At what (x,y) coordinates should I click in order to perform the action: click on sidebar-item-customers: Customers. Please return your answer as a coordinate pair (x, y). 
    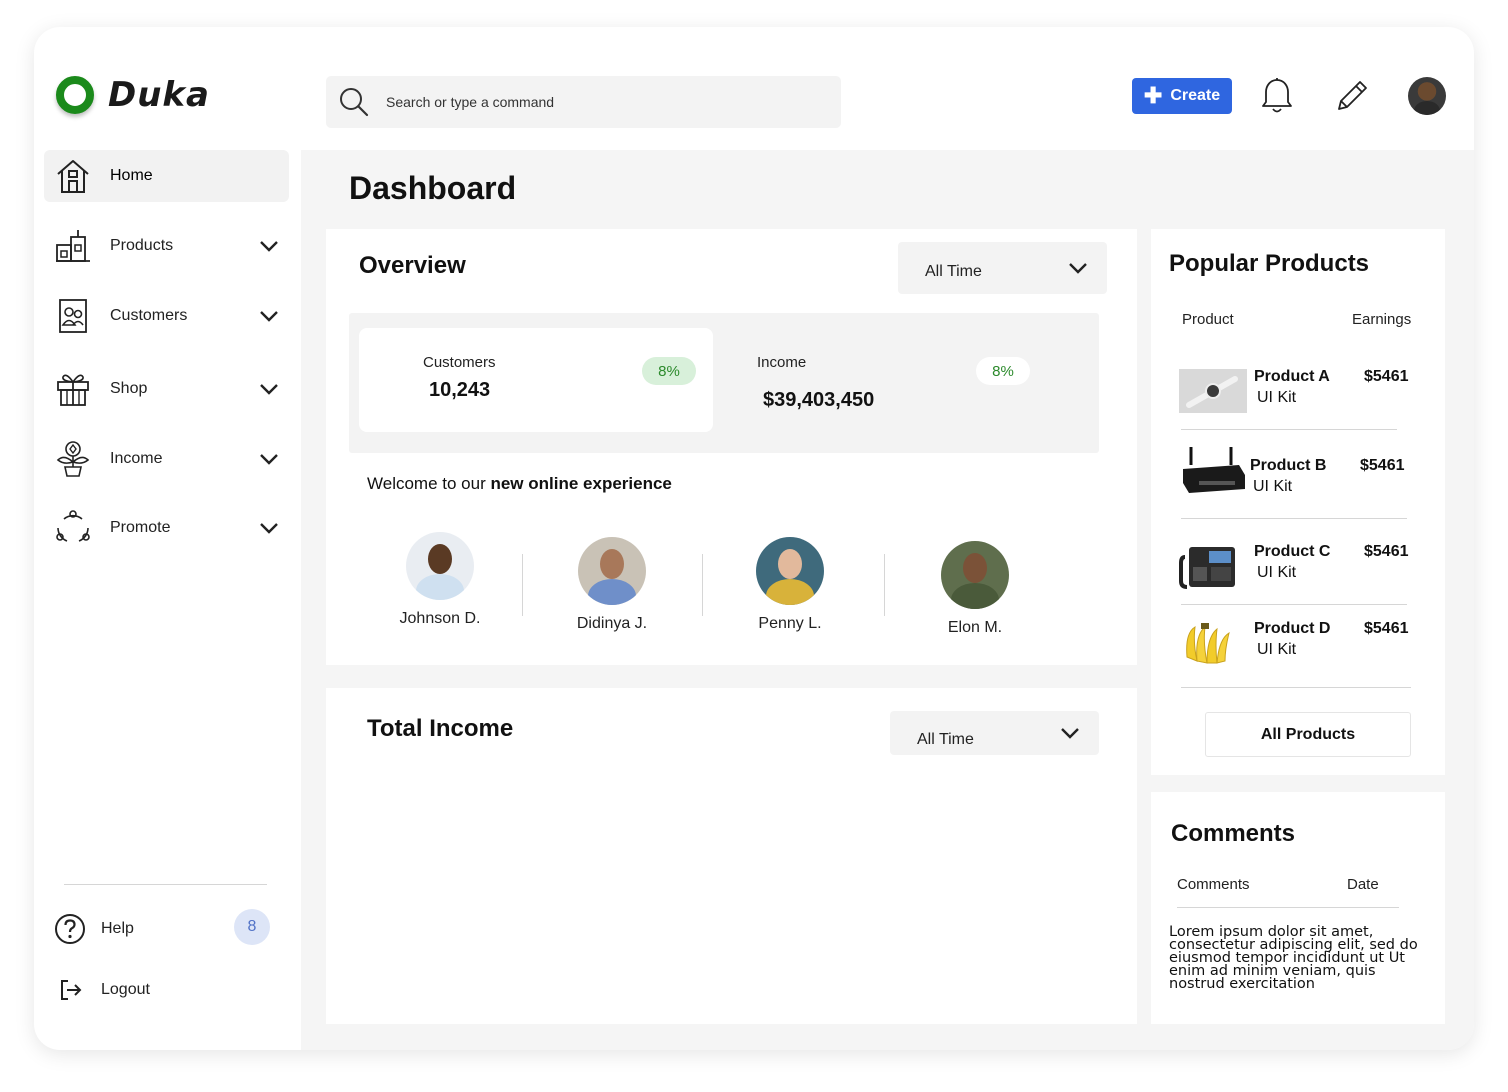
    Looking at the image, I should click on (166, 316).